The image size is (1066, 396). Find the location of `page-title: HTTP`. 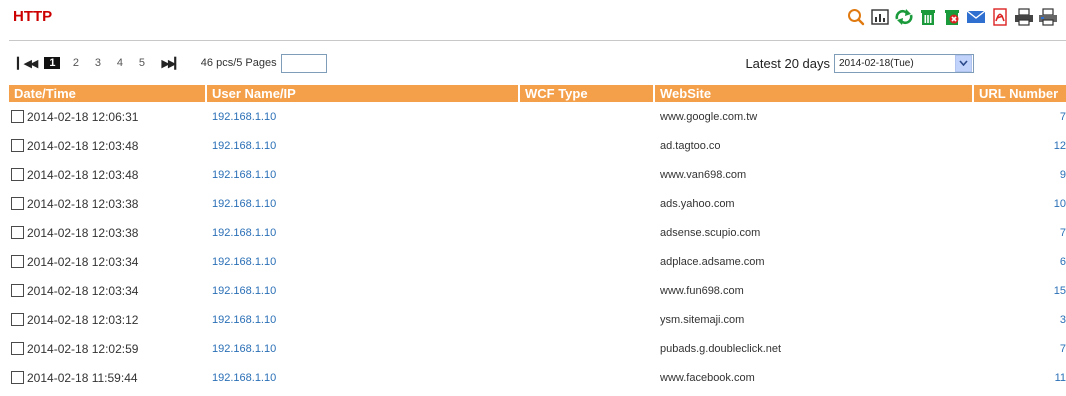

page-title: HTTP is located at coordinates (33, 16).